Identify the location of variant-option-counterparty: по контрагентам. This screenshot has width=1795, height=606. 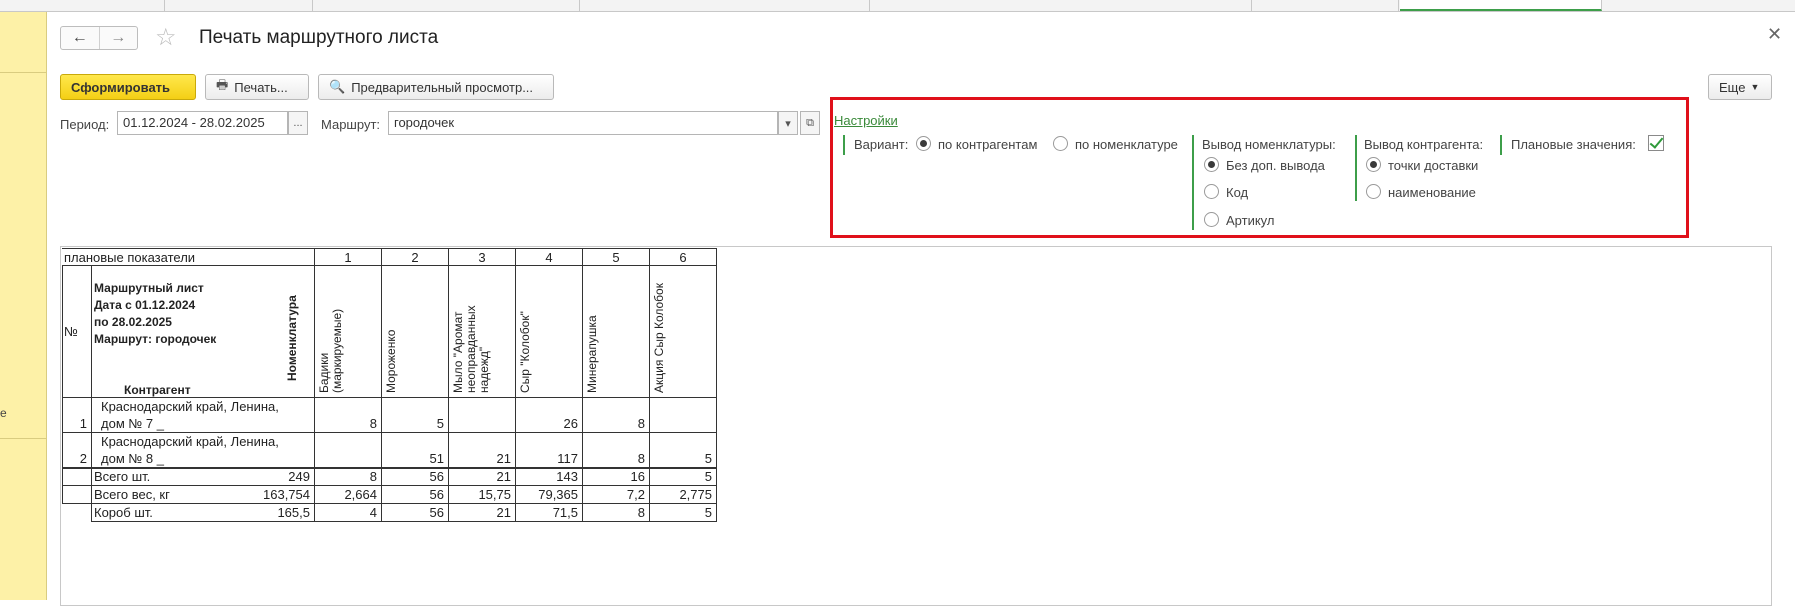
(987, 144).